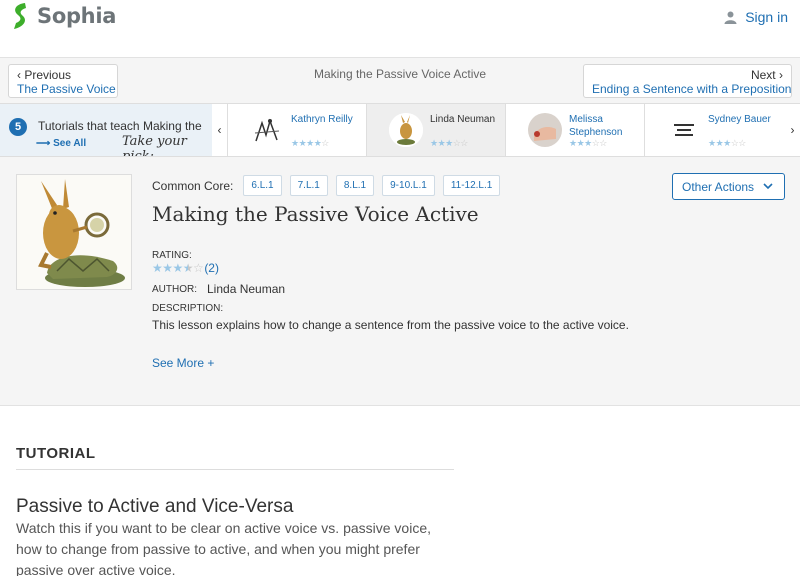  Describe the element at coordinates (739, 119) in the screenshot. I see `card-author: Sydney Bauer` at that location.